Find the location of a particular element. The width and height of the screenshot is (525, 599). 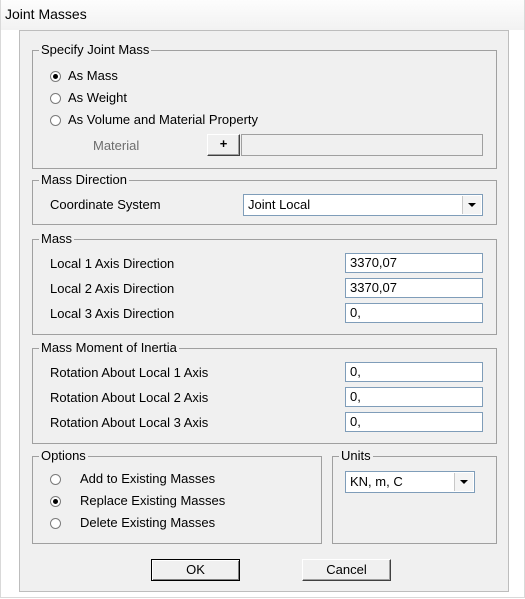

local-3-axis-field: 0, is located at coordinates (414, 313).